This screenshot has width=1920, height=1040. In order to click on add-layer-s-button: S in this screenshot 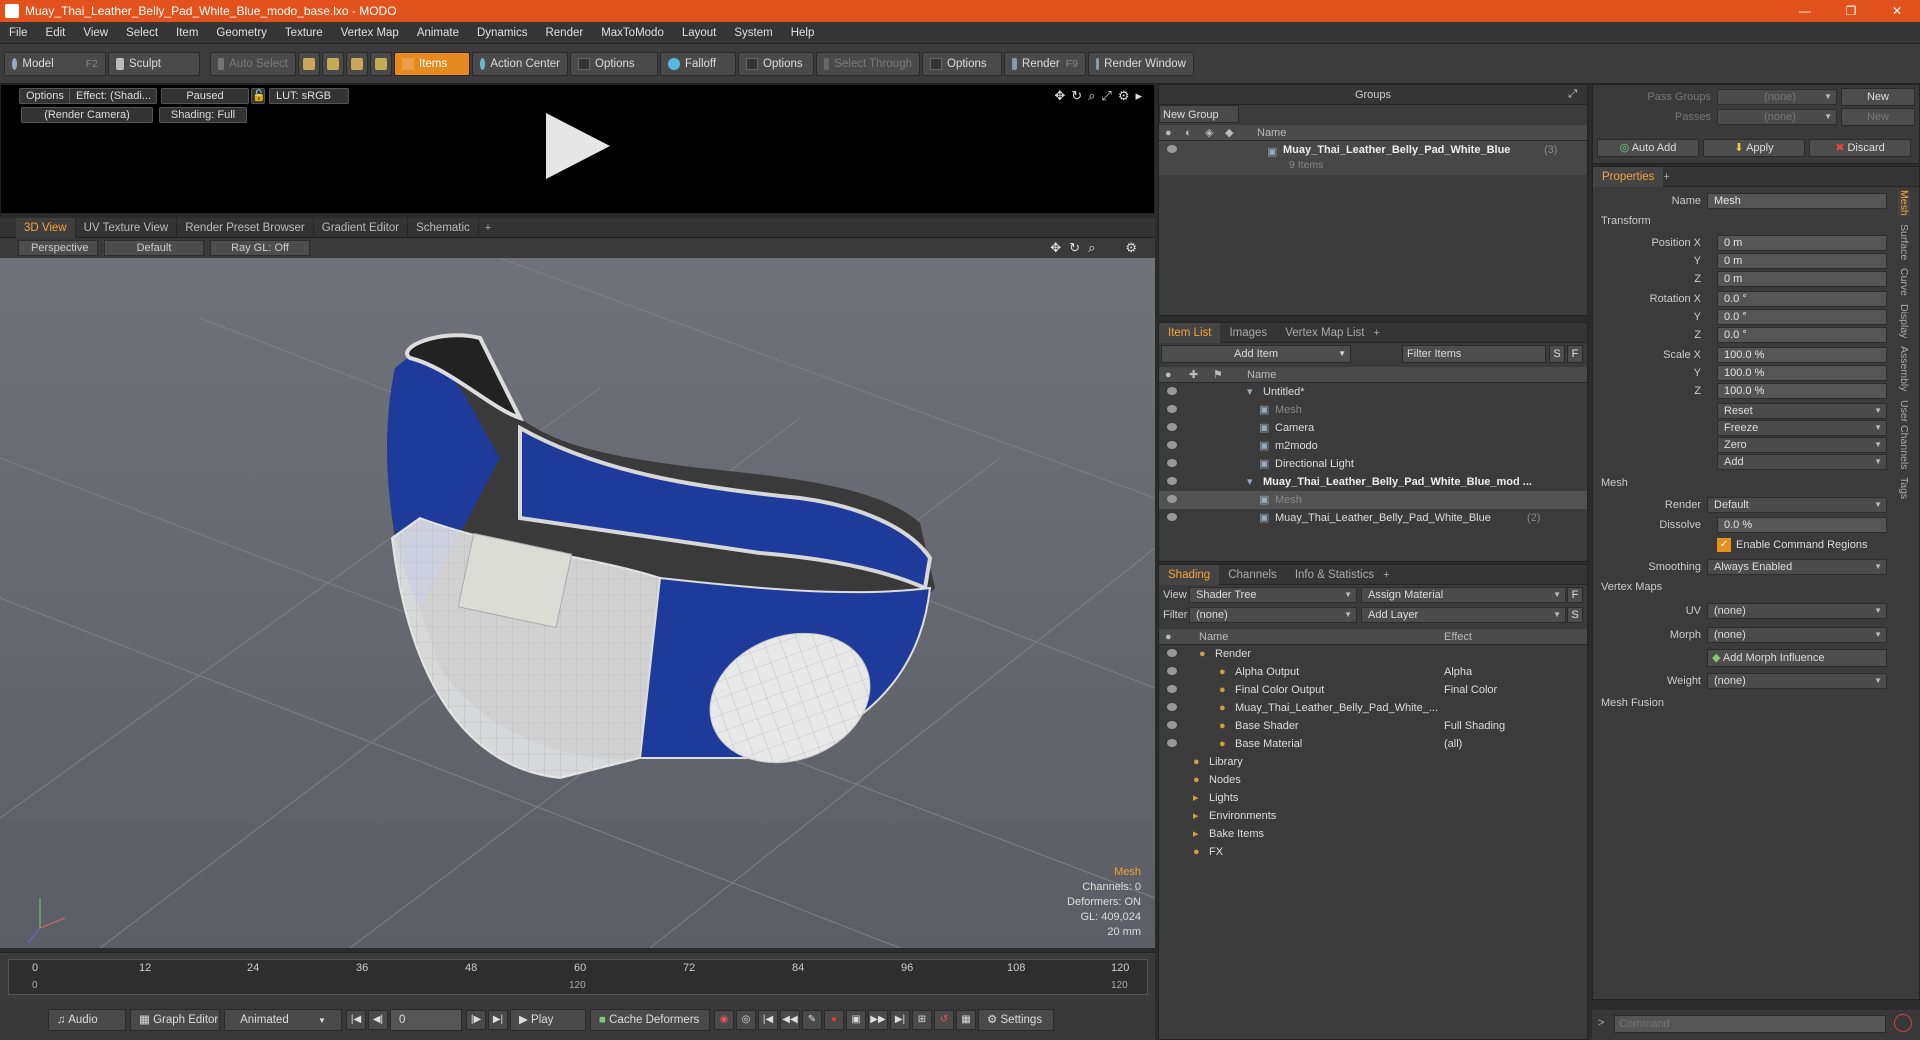, I will do `click(1575, 615)`.